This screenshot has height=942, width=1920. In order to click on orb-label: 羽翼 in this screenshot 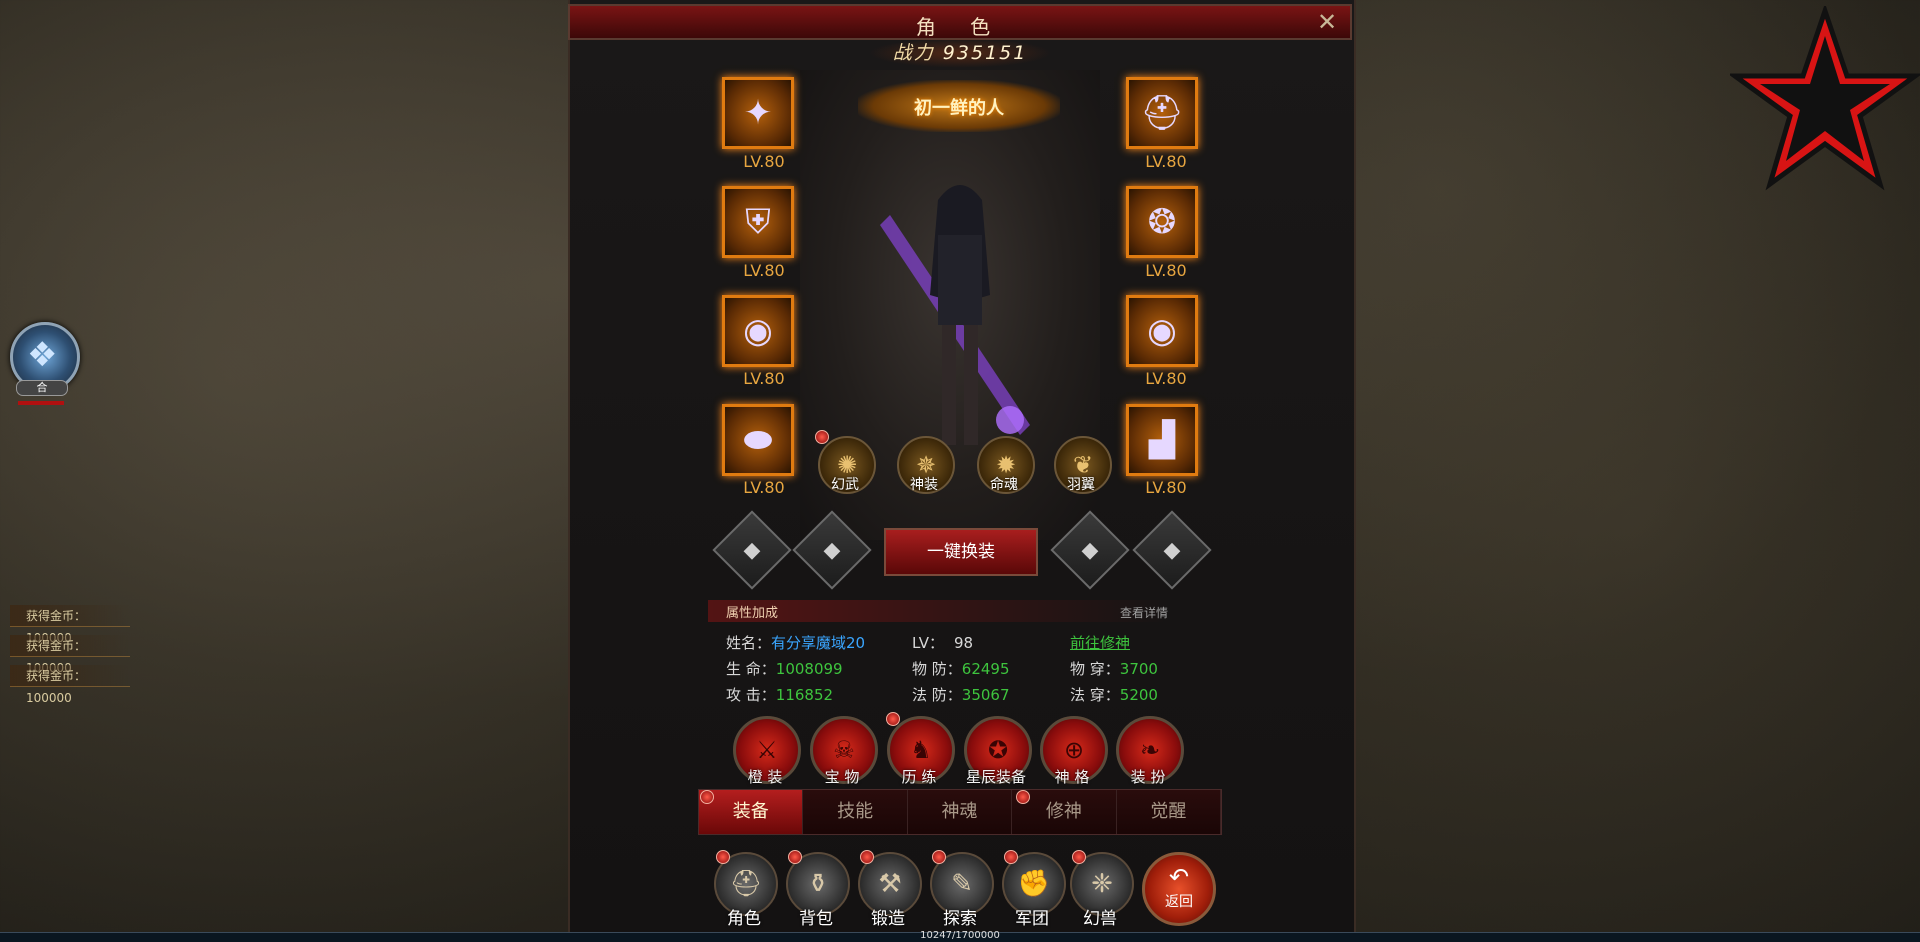, I will do `click(1081, 485)`.